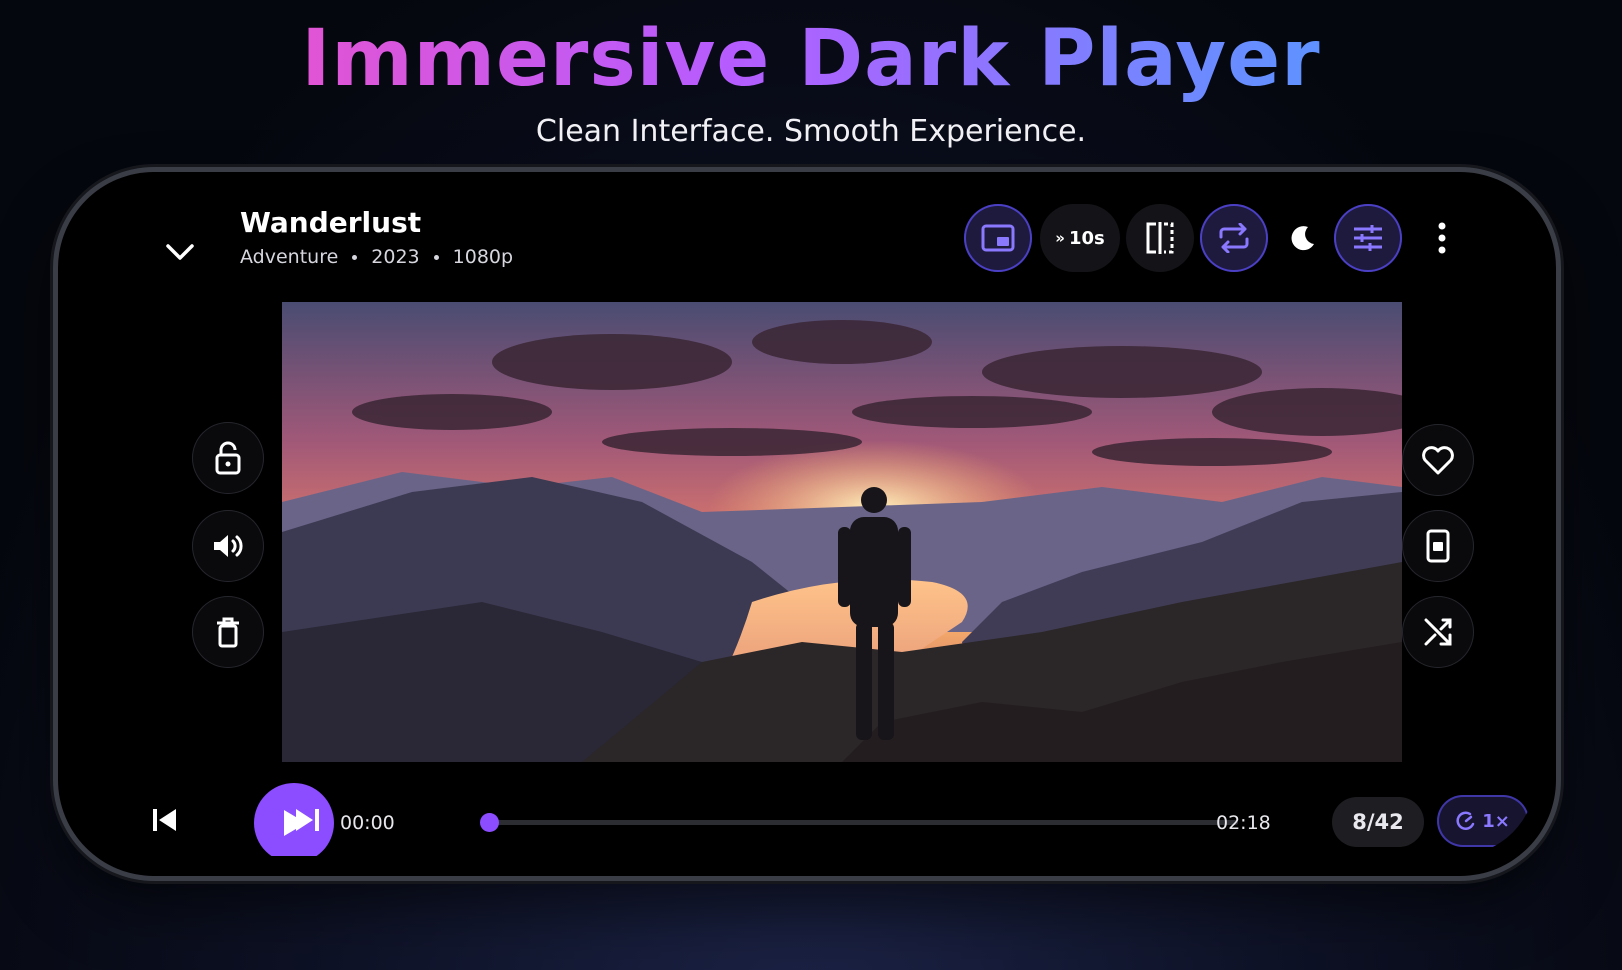  What do you see at coordinates (395, 257) in the screenshot?
I see `video-year: 2023` at bounding box center [395, 257].